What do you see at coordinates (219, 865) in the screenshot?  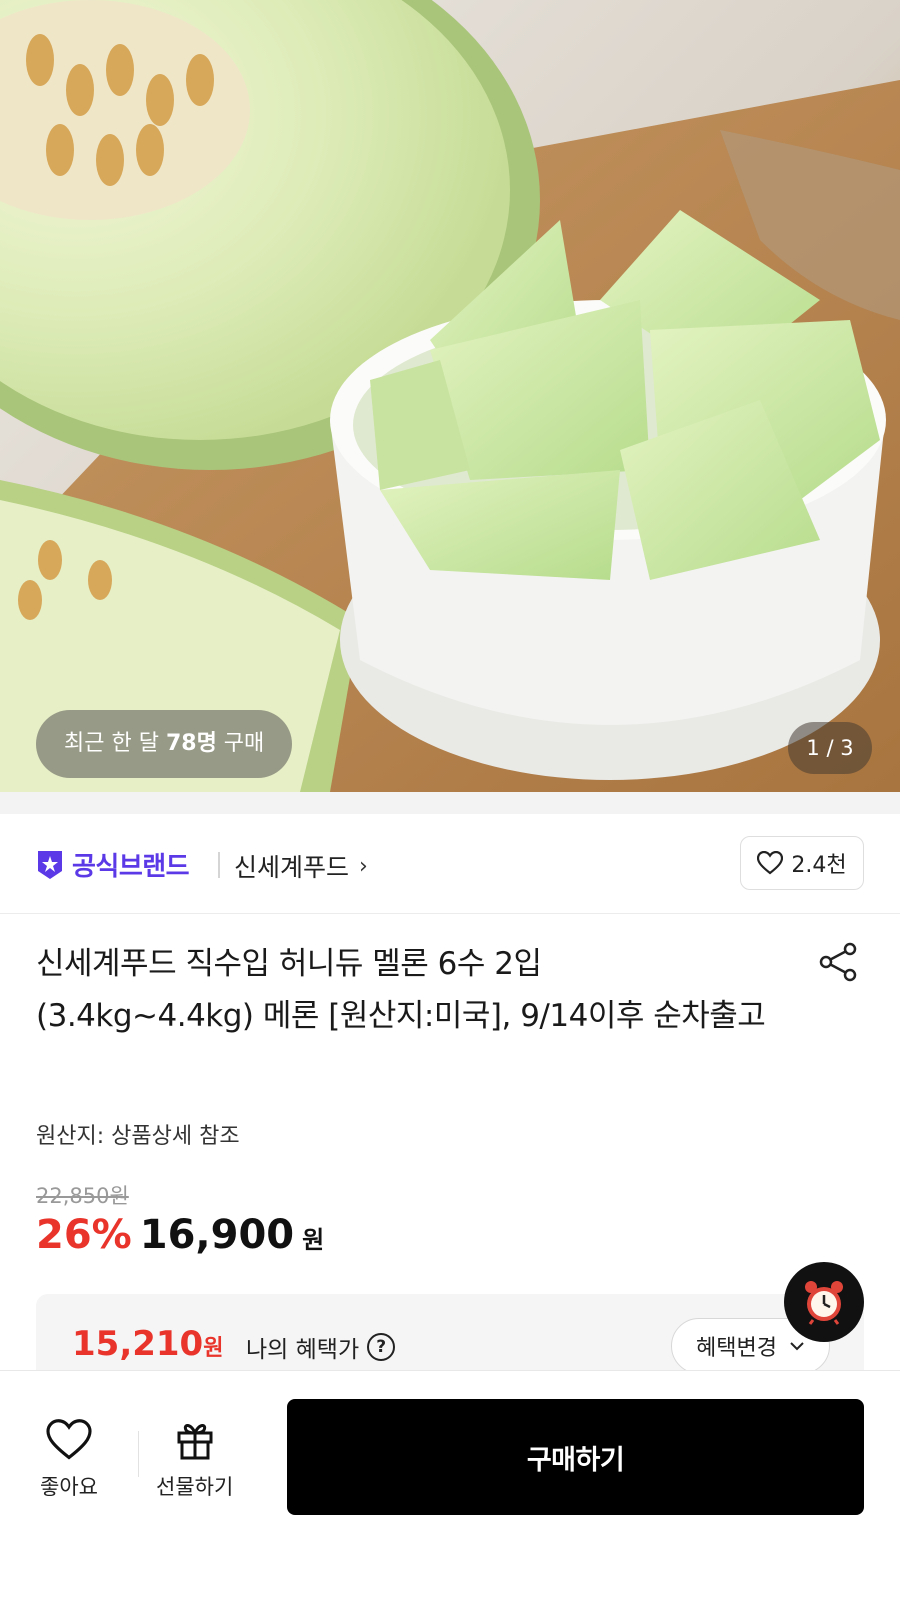 I see `brand-divider` at bounding box center [219, 865].